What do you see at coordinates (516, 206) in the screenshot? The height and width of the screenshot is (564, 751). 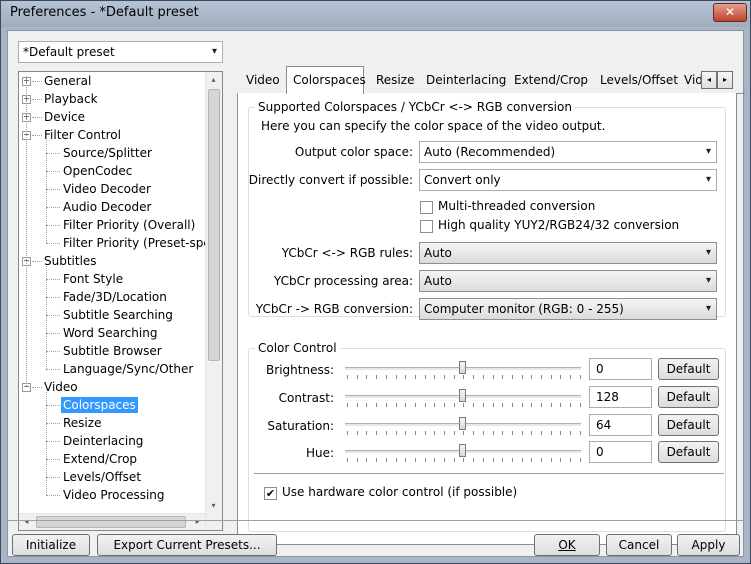 I see `multithreaded-label: Multi-threaded conversion` at bounding box center [516, 206].